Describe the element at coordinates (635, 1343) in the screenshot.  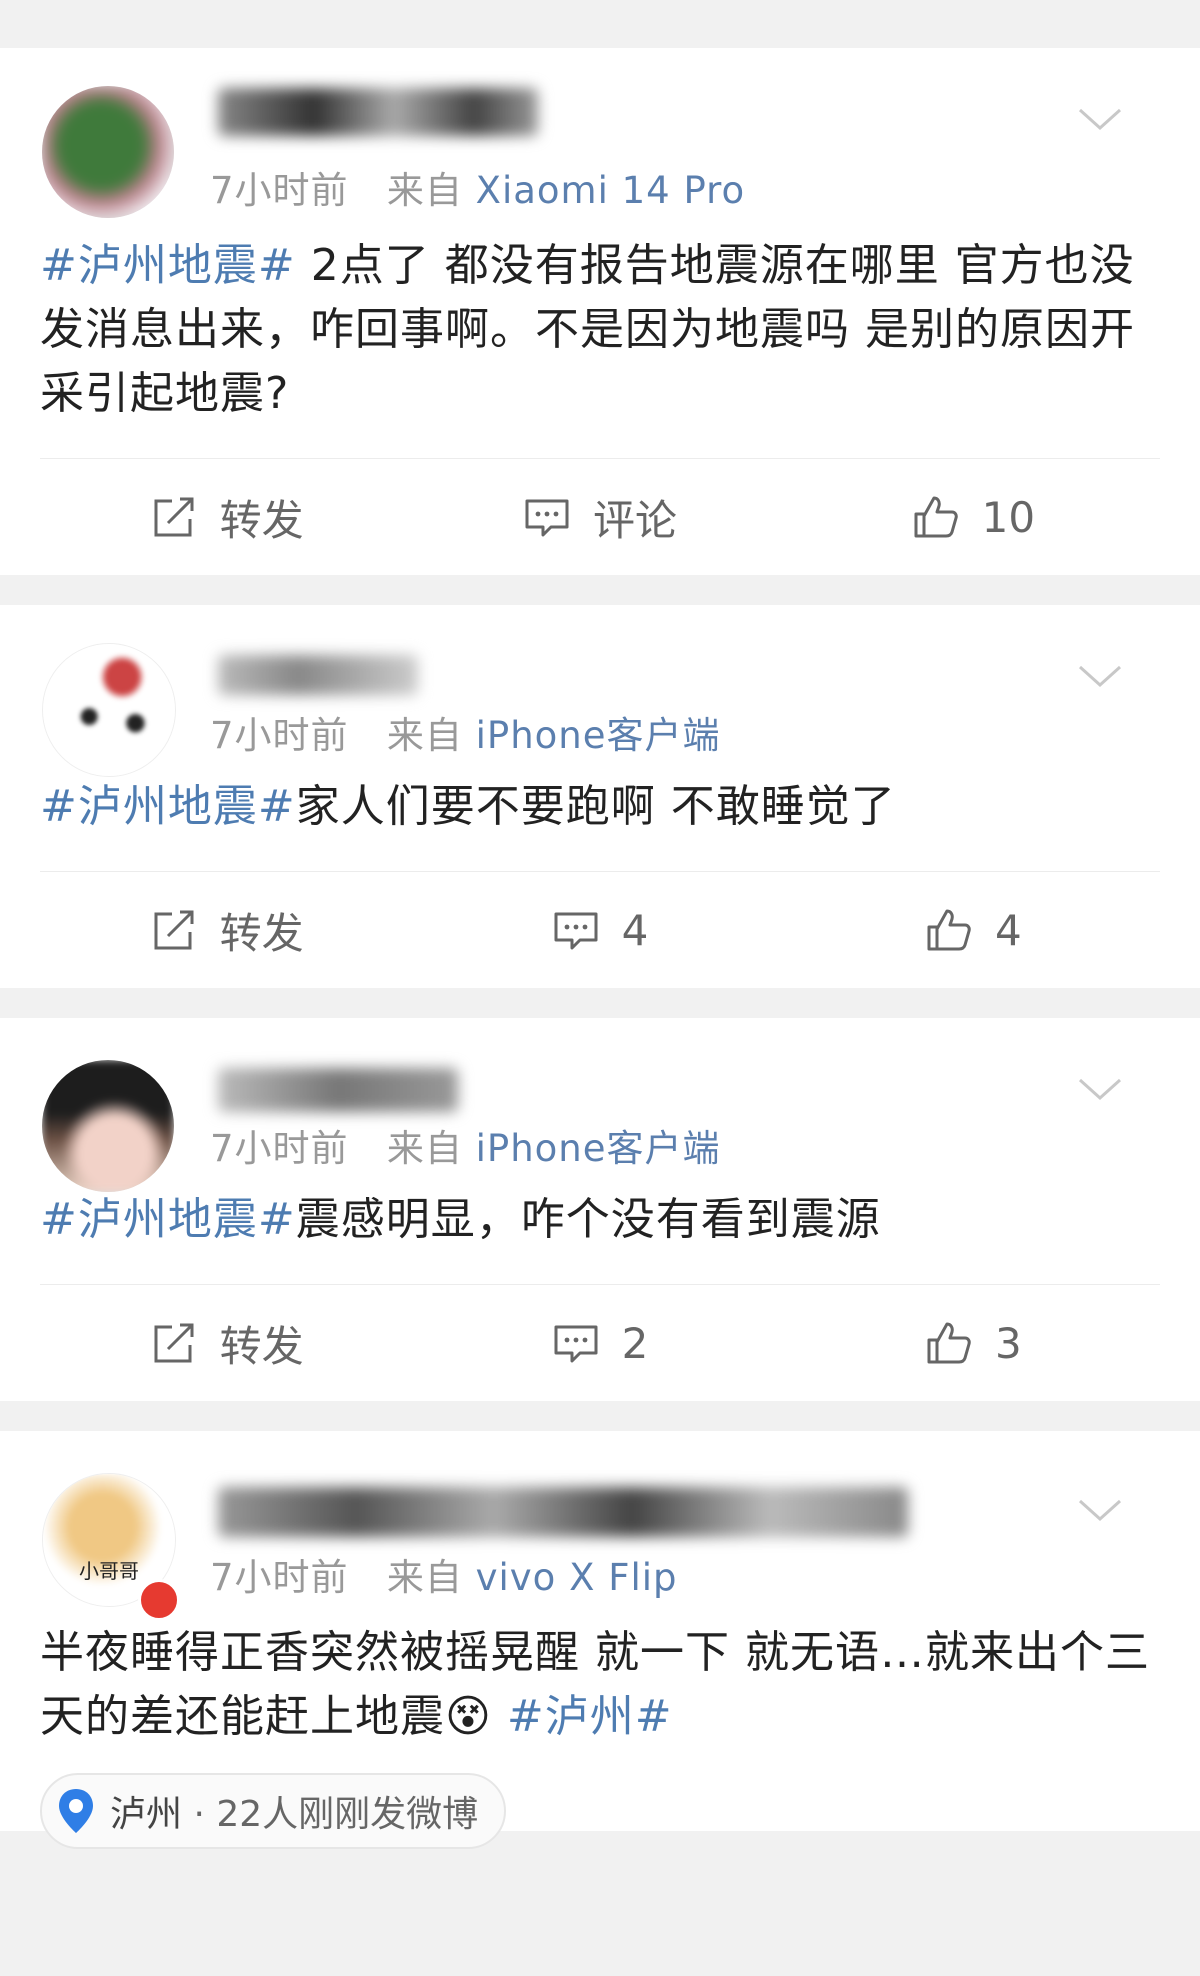
I see `comment-count: 2` at that location.